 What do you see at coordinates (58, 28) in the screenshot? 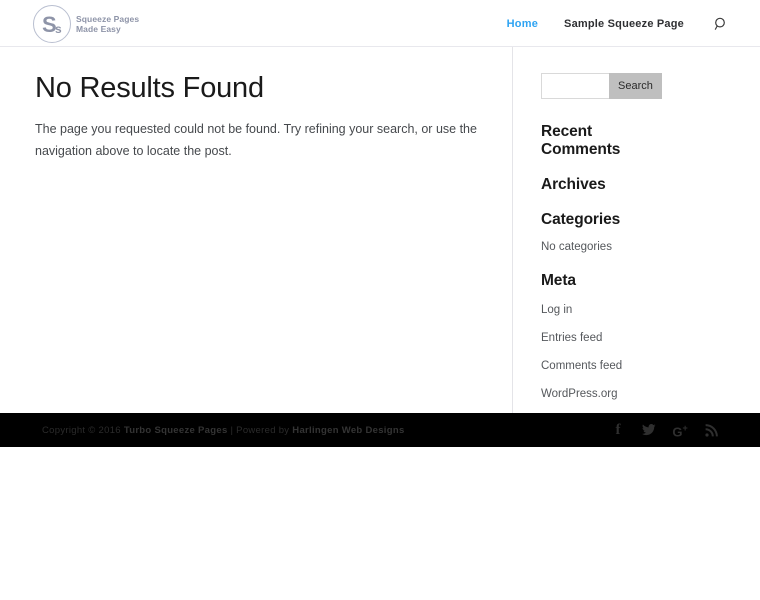
I see `logo-letter-secondary: s` at bounding box center [58, 28].